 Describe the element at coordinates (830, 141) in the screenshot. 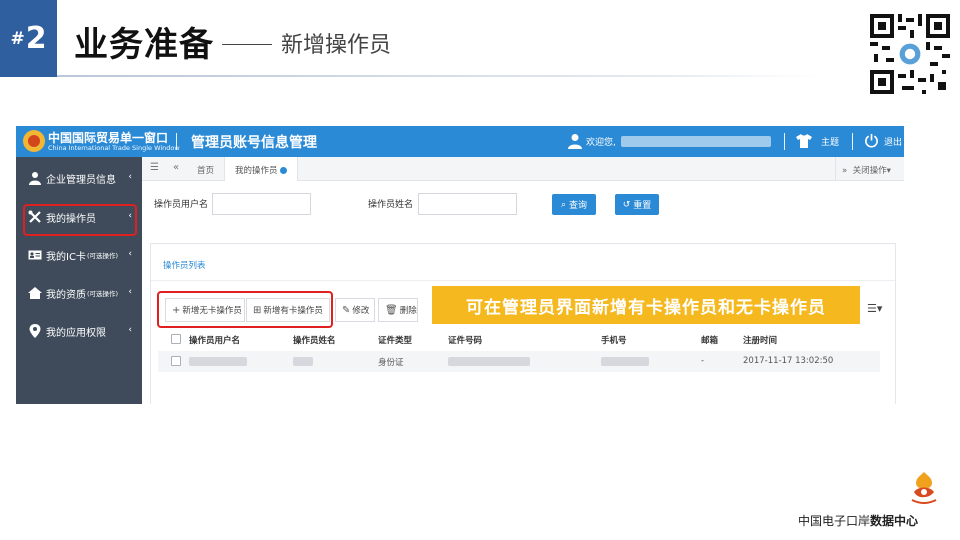

I see `theme-button: 主题` at that location.